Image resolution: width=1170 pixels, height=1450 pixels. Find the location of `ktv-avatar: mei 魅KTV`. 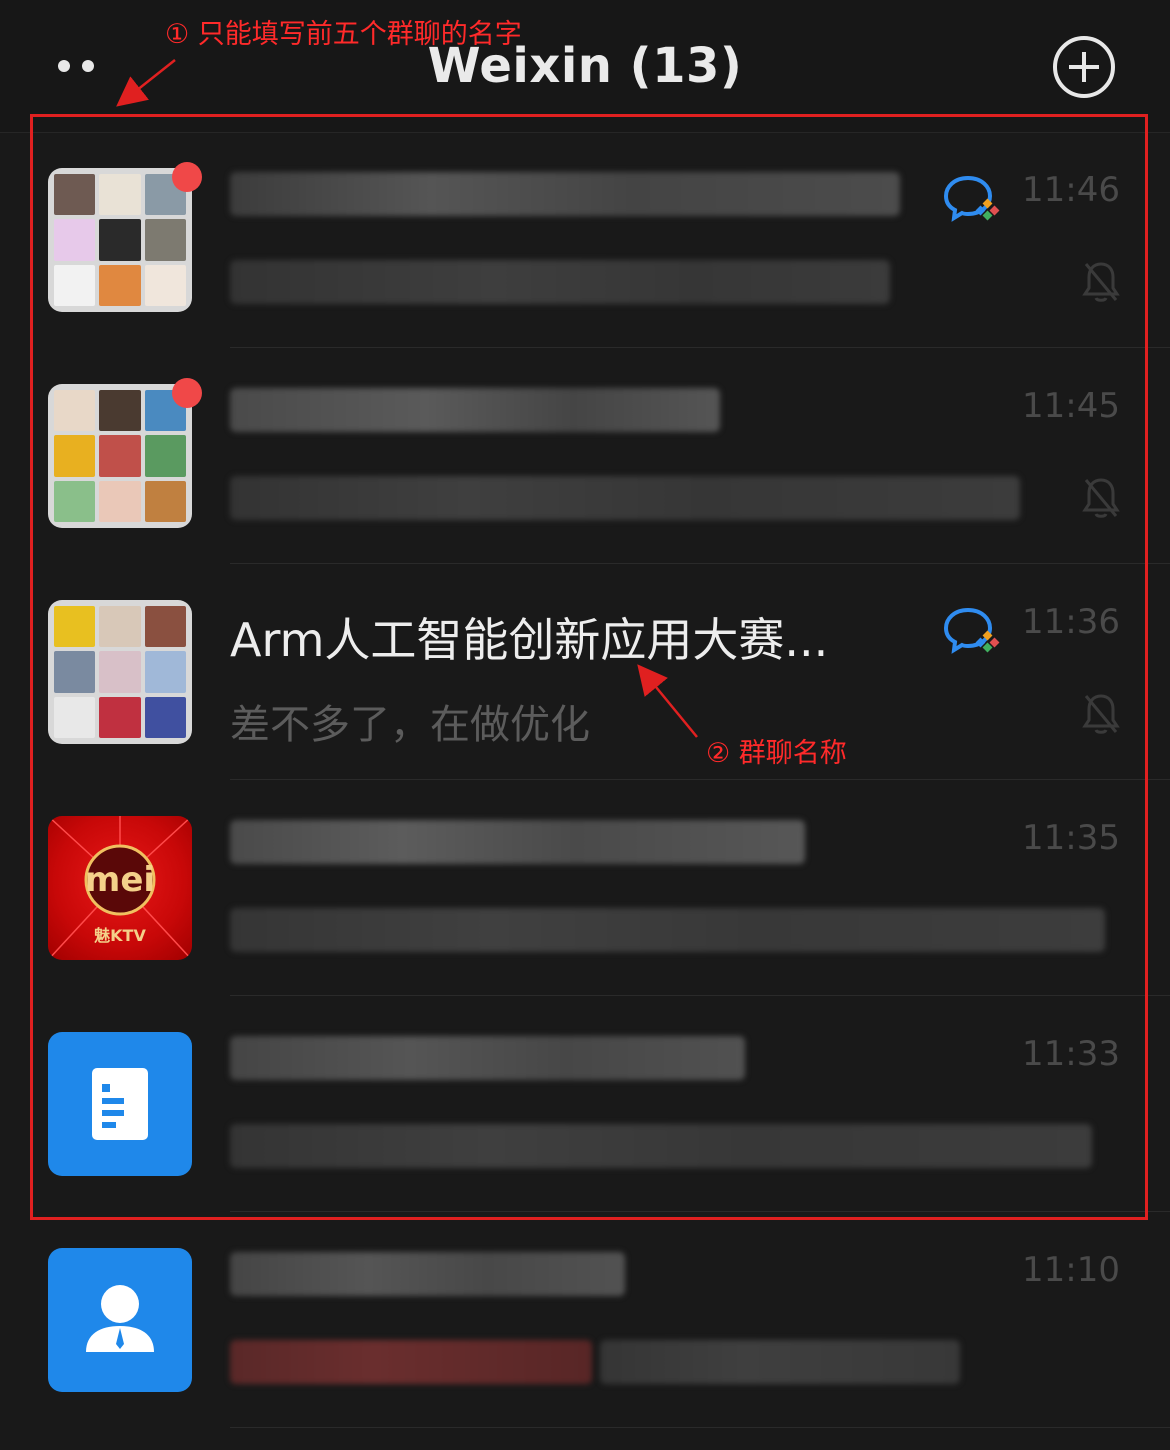

ktv-avatar: mei 魅KTV is located at coordinates (120, 888).